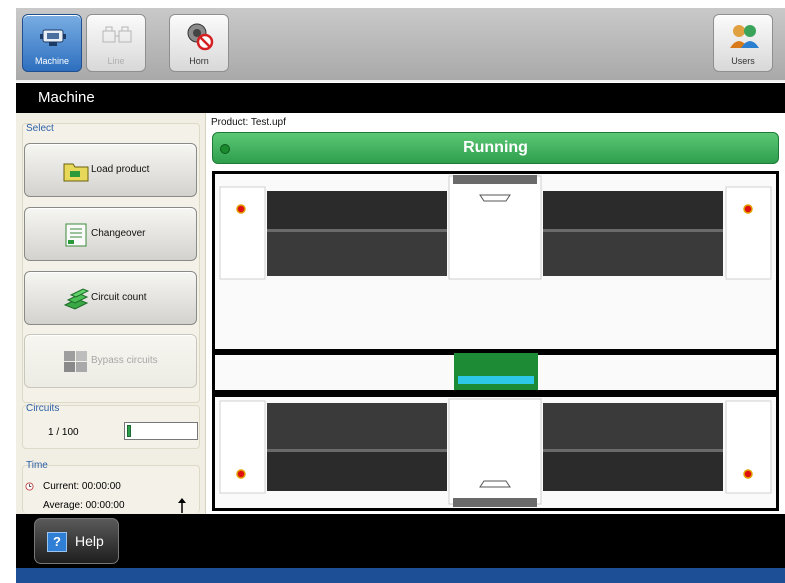 The width and height of the screenshot is (785, 583). What do you see at coordinates (400, 575) in the screenshot?
I see `footer-bar` at bounding box center [400, 575].